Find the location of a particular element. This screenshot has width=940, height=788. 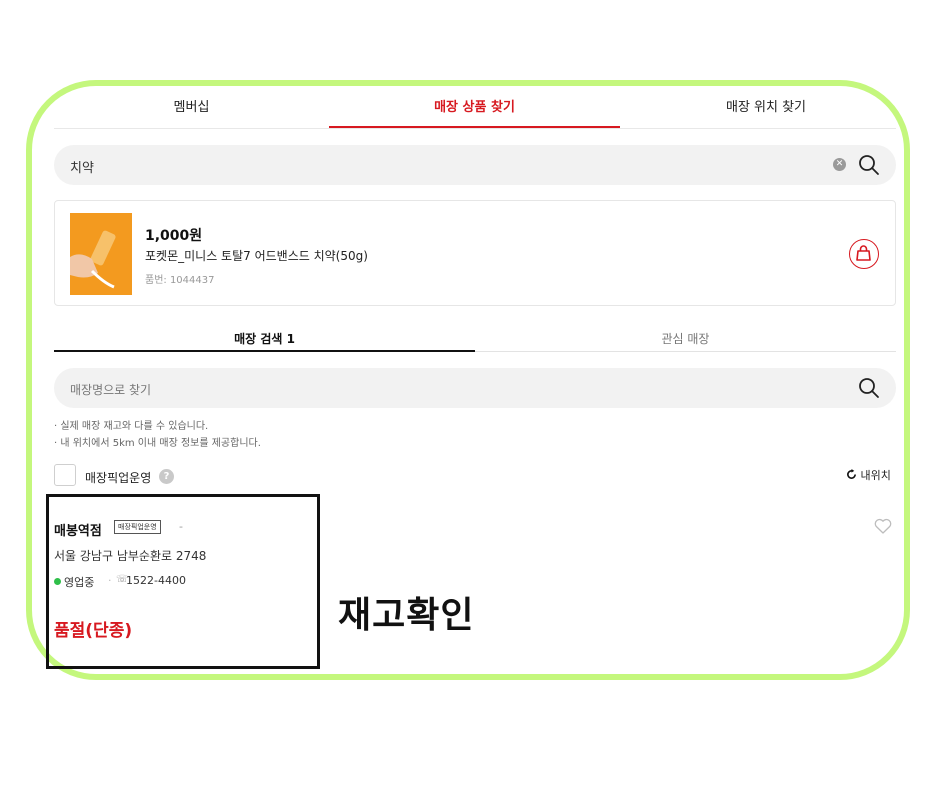

cart-button is located at coordinates (864, 254).